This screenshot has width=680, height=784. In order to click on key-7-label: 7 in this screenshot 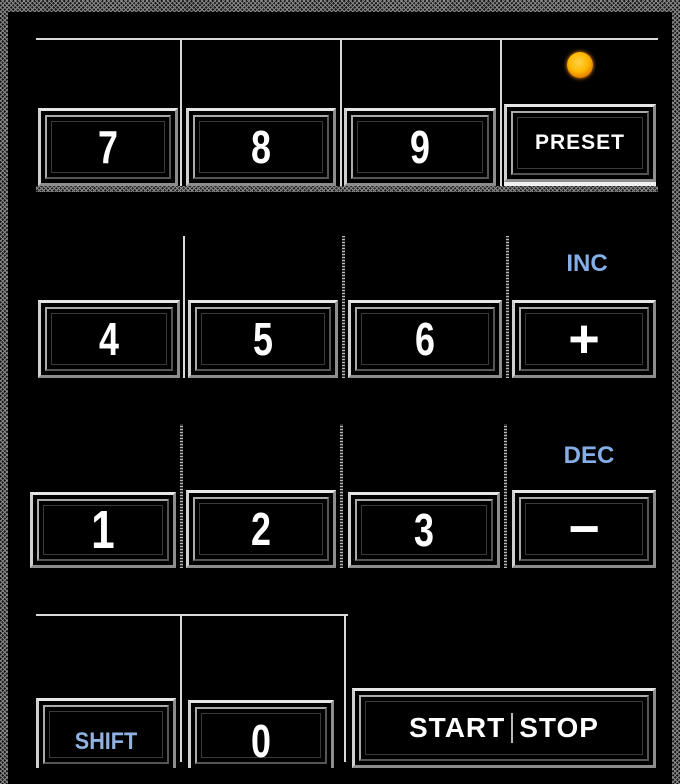, I will do `click(108, 147)`.